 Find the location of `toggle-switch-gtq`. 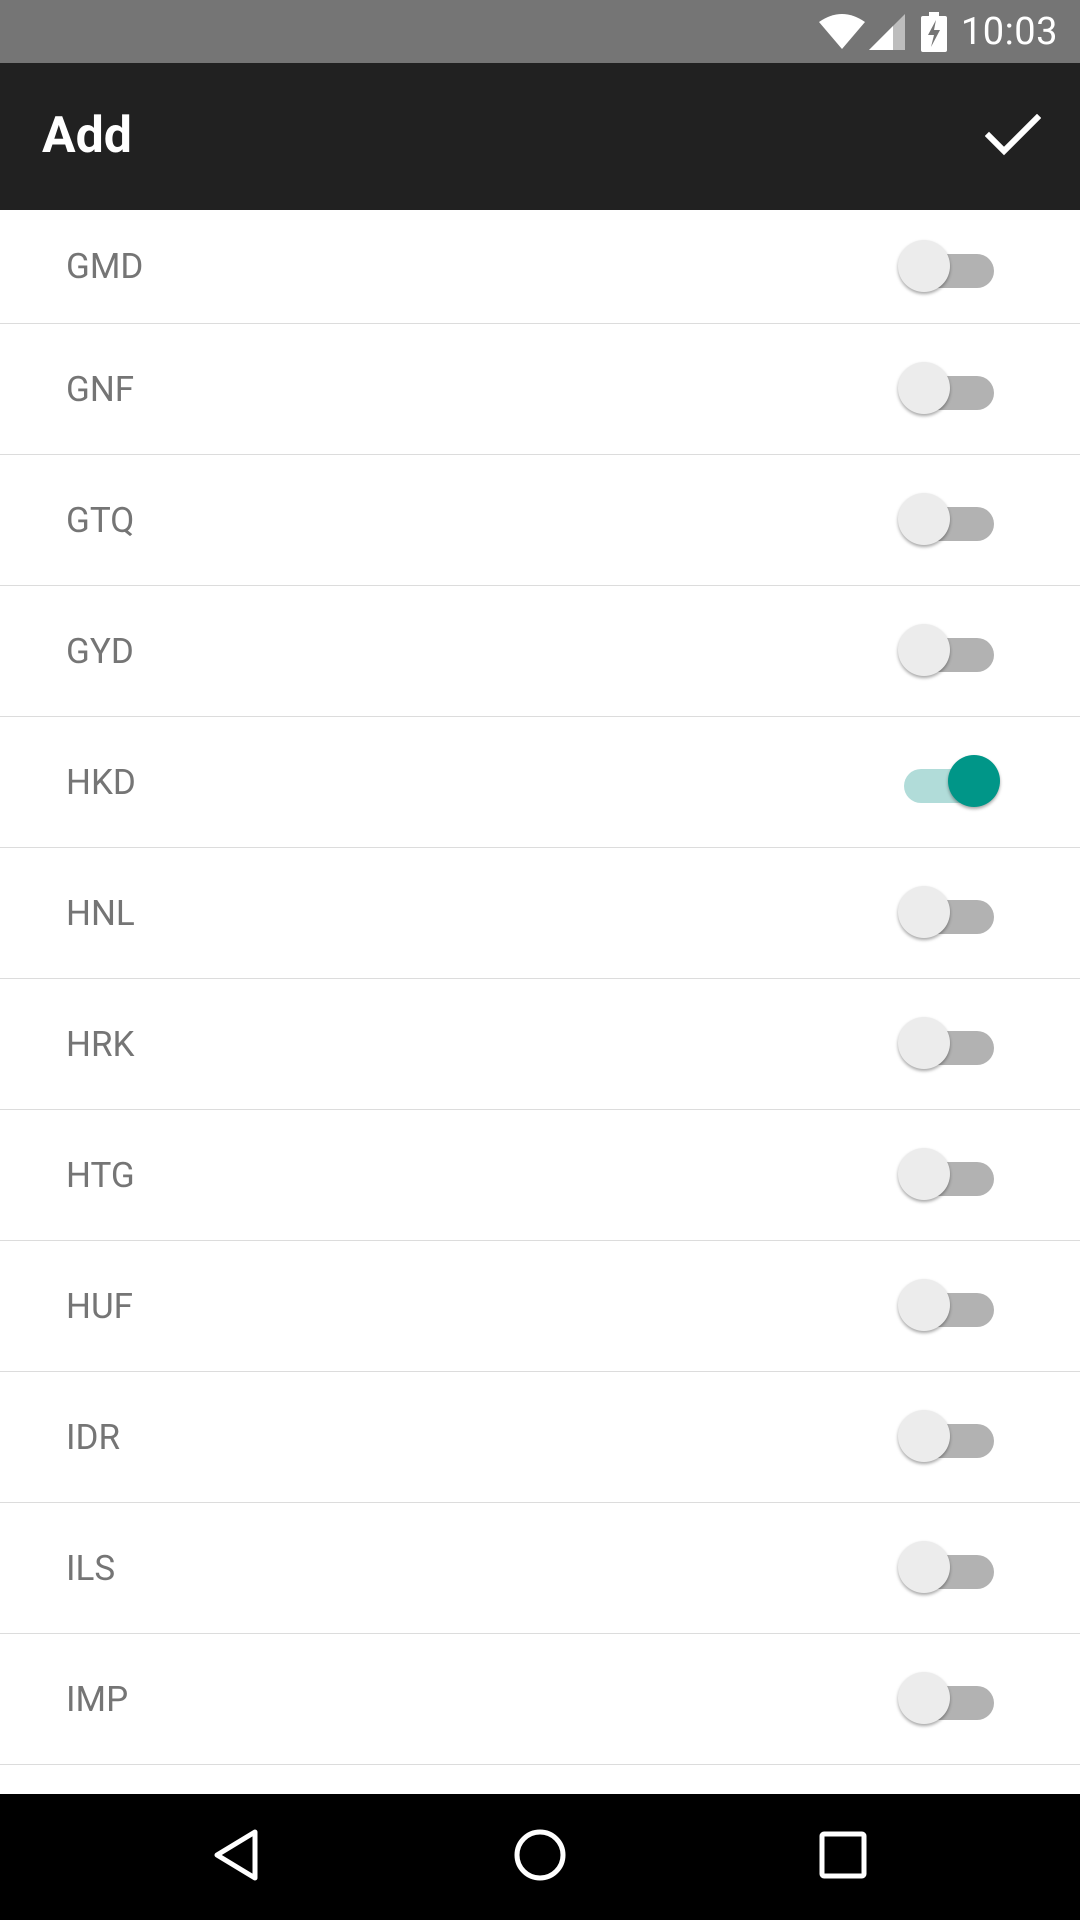

toggle-switch-gtq is located at coordinates (948, 520).